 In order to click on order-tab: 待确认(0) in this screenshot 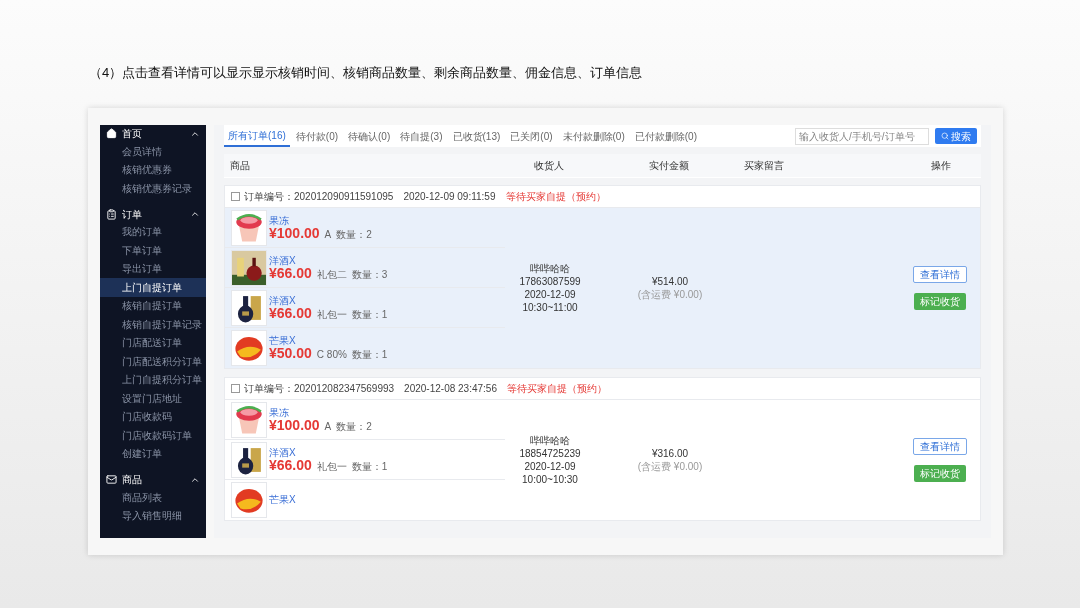, I will do `click(369, 136)`.